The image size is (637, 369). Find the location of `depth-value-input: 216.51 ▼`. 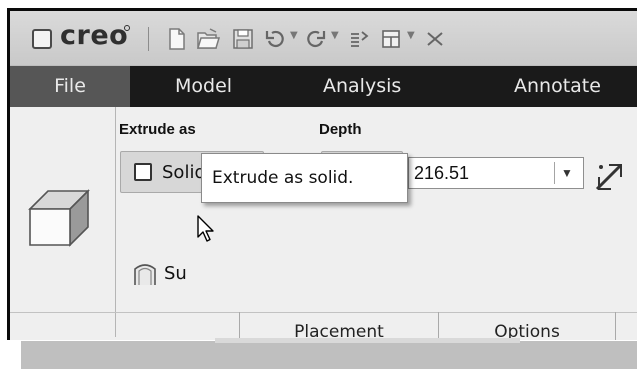

depth-value-input: 216.51 ▼ is located at coordinates (496, 173).